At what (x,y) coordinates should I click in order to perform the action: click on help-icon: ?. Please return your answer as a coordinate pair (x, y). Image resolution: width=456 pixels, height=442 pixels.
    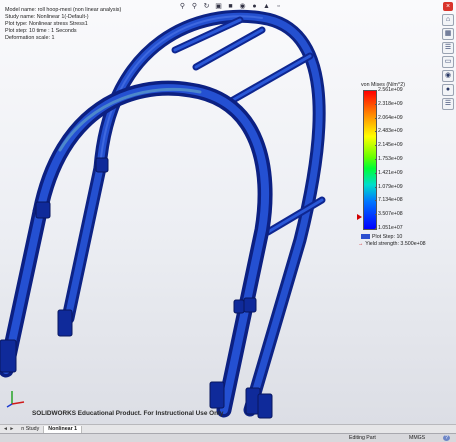
    Looking at the image, I should click on (446, 438).